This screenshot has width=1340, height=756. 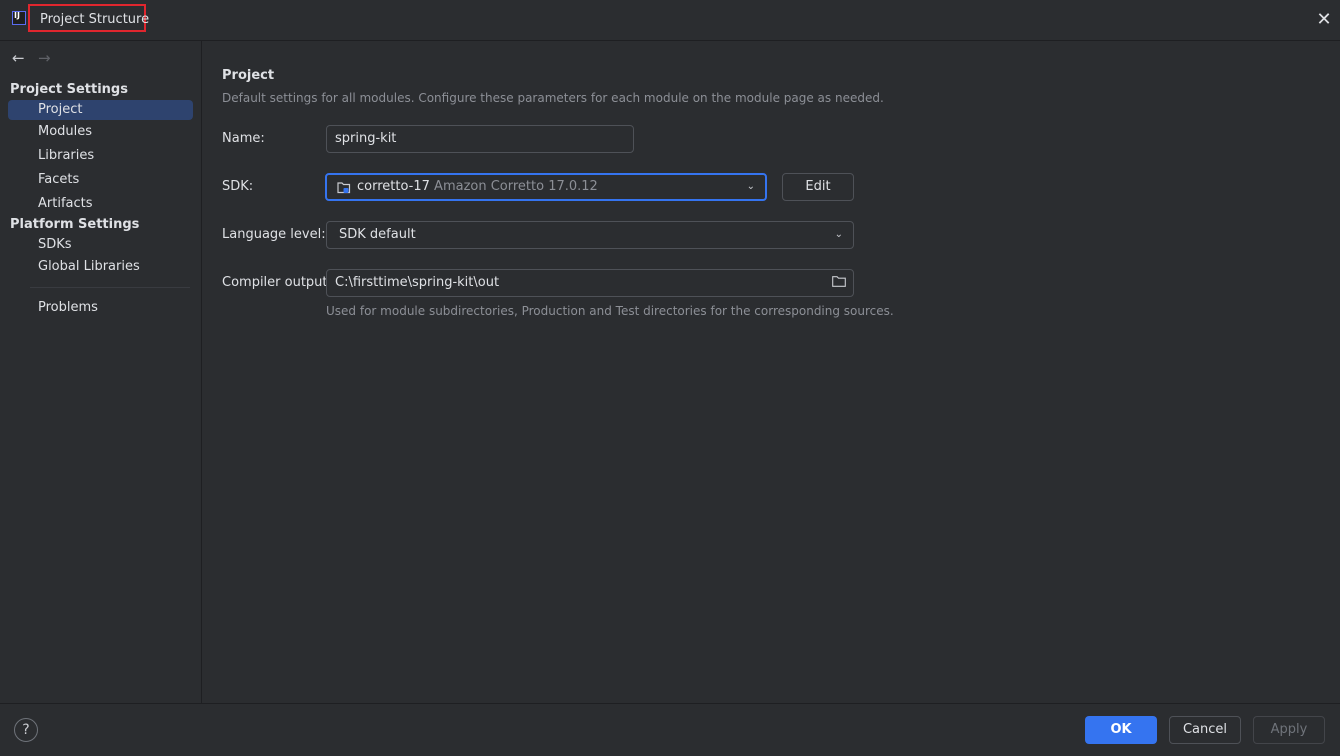 What do you see at coordinates (19, 18) in the screenshot?
I see `intellij-logo-icon: IJ` at bounding box center [19, 18].